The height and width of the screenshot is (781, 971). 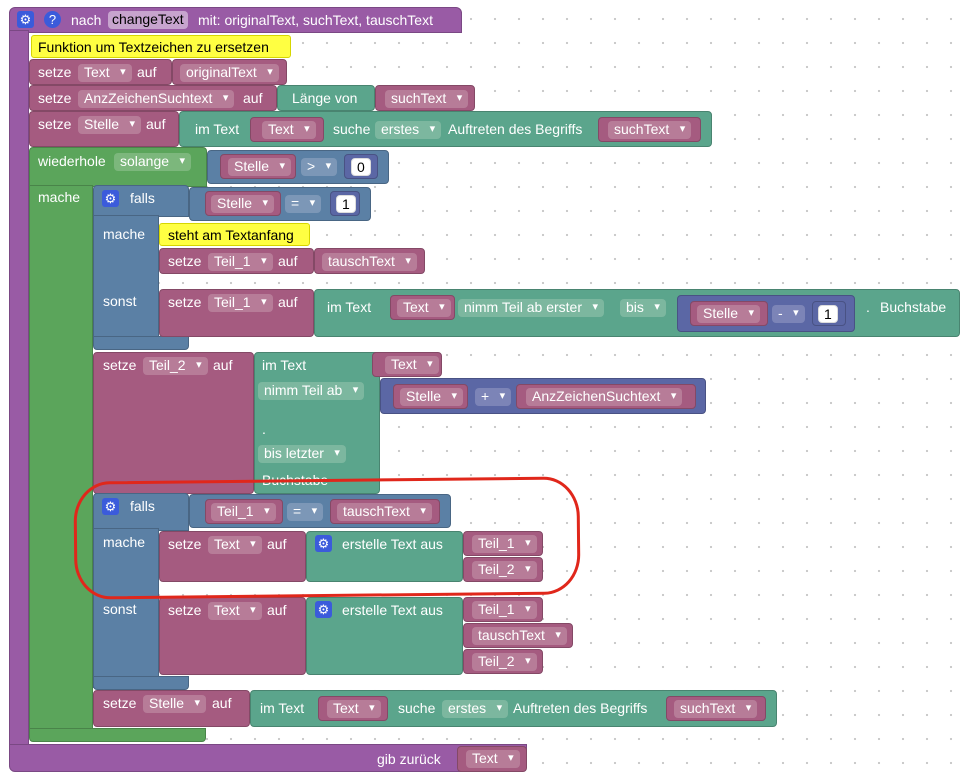 I want to click on repeat-label: wiederhole, so click(x=72, y=161).